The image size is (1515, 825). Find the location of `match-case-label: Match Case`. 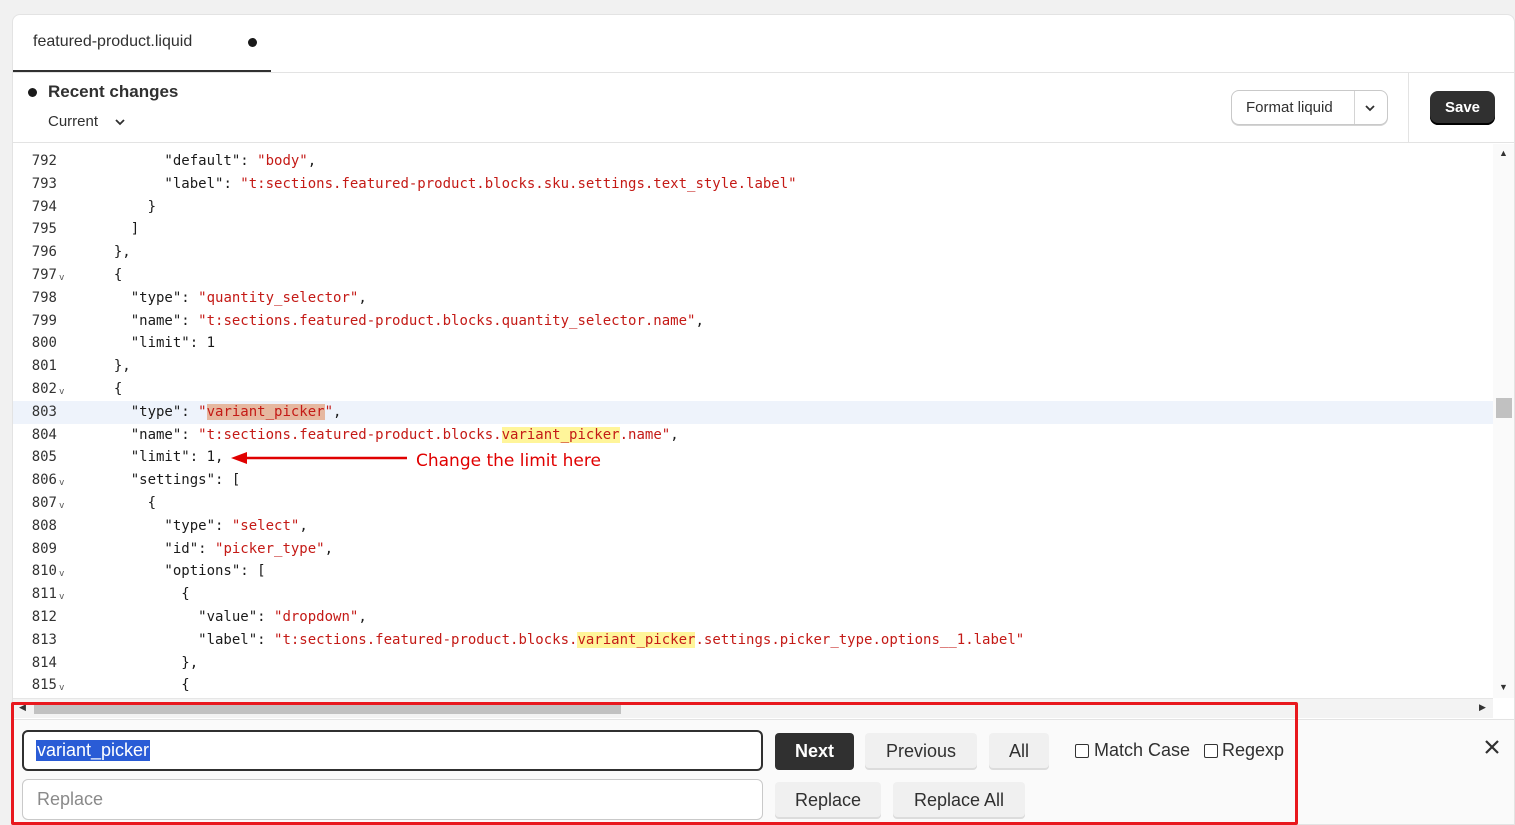

match-case-label: Match Case is located at coordinates (1142, 750).